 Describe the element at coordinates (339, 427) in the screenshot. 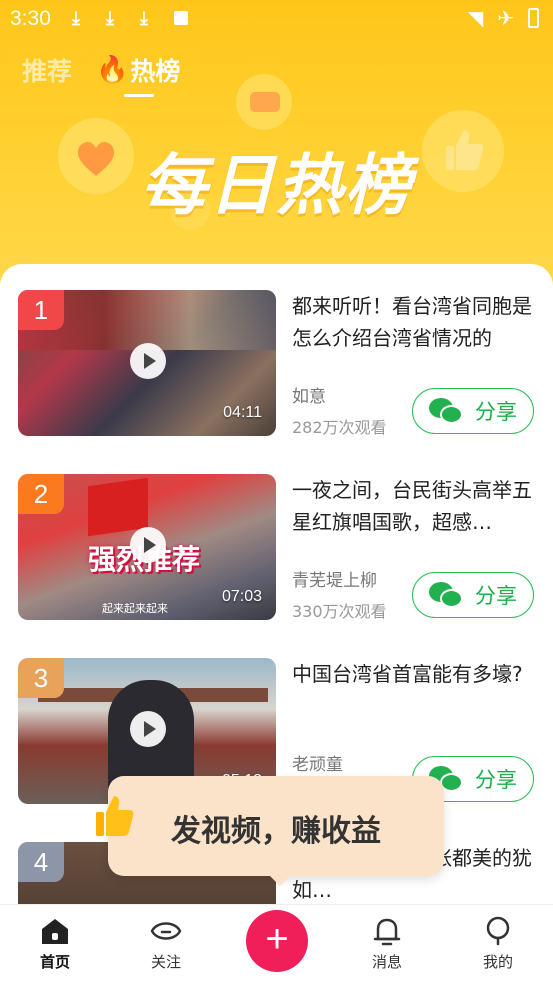

I see `video-views: 282万次观看` at that location.